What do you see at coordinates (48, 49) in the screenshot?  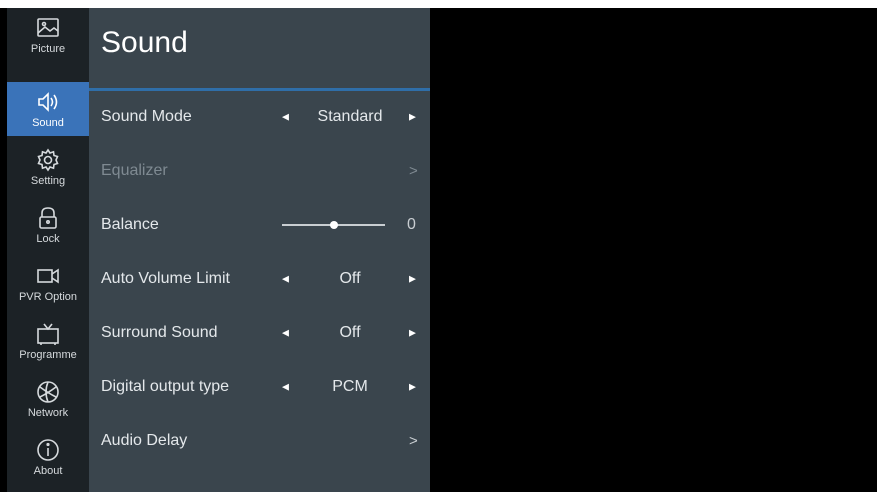 I see `sidebar-item-label: Picture` at bounding box center [48, 49].